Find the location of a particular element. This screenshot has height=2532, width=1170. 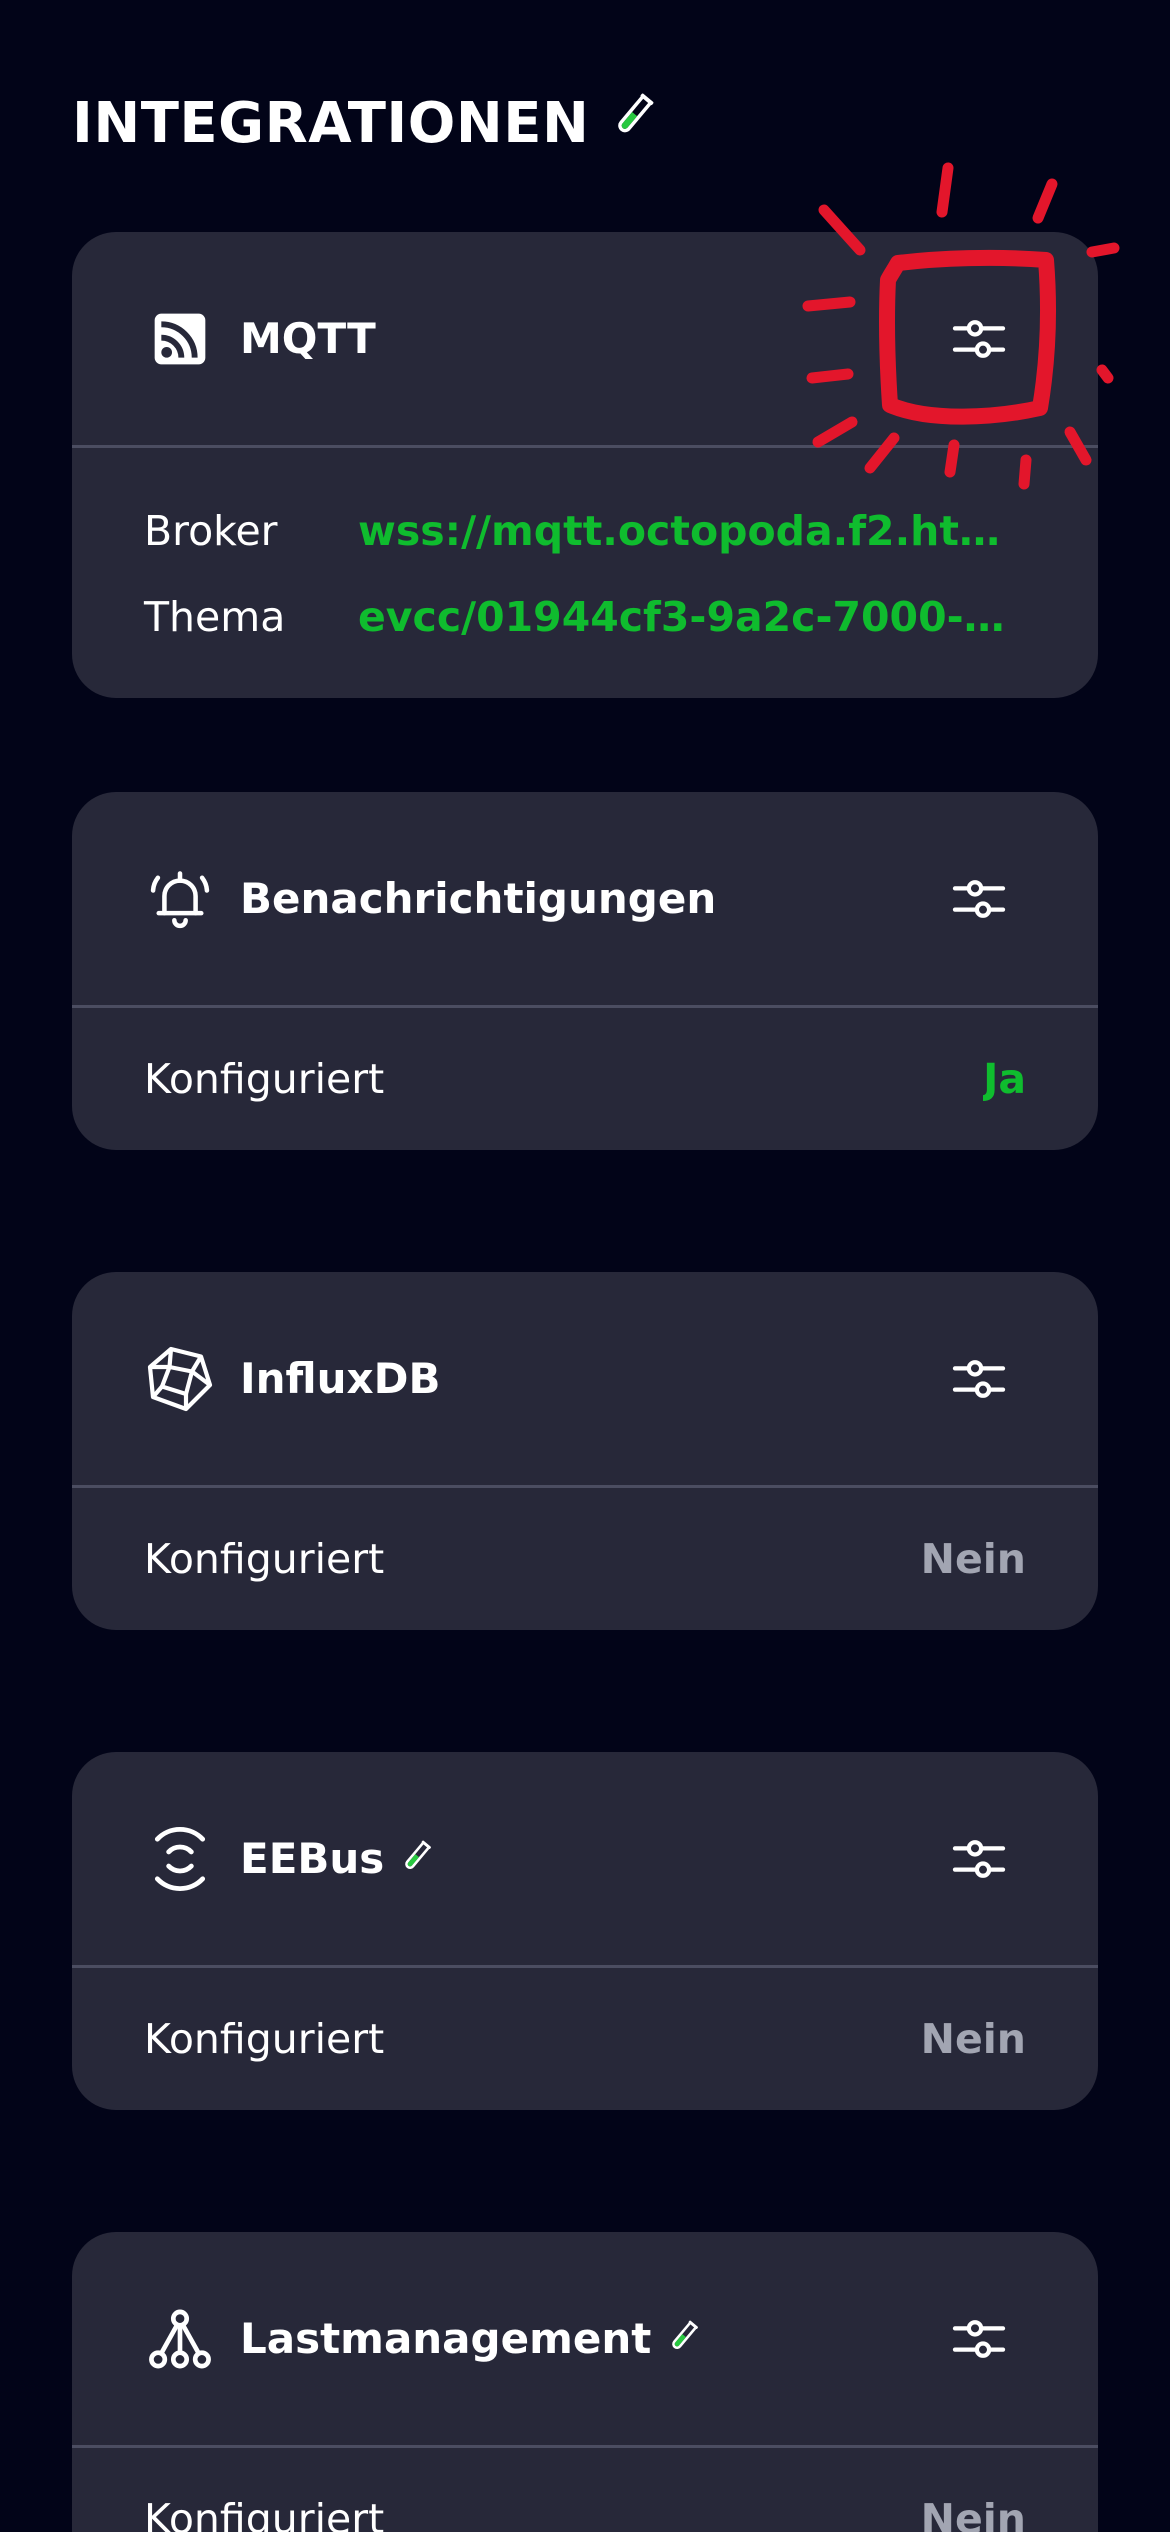

eebus-card-header: EEBus is located at coordinates (585, 1860).